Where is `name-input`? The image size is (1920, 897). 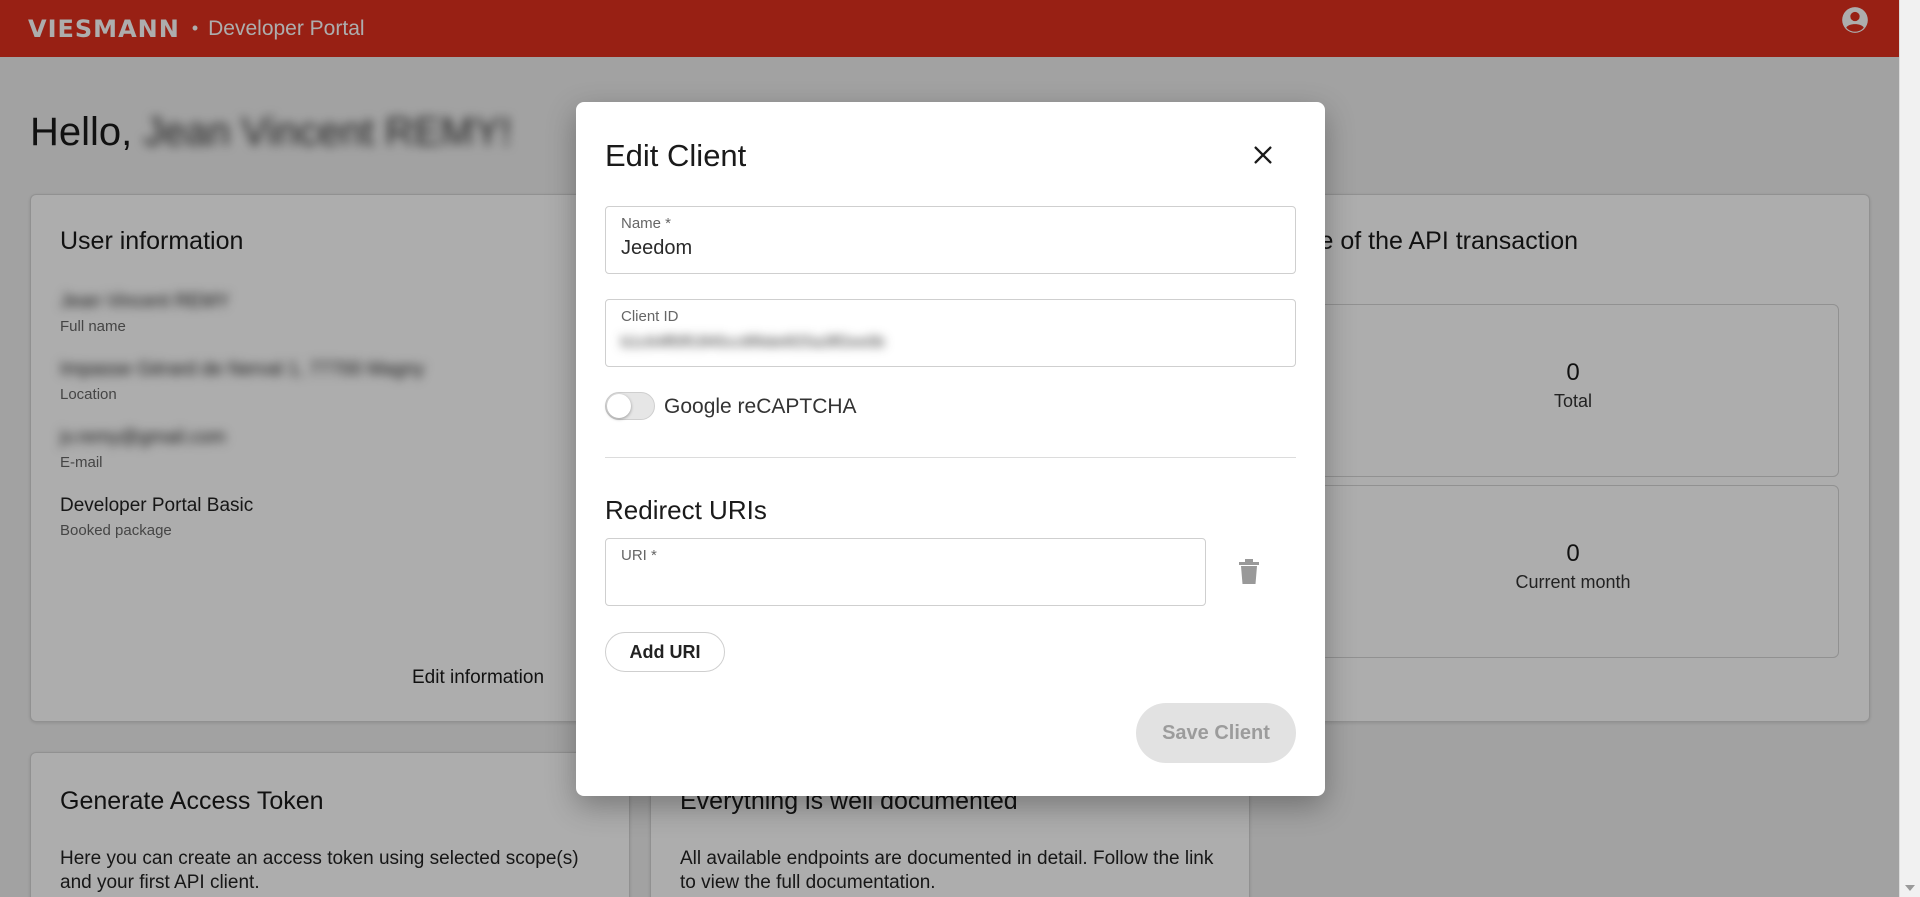 name-input is located at coordinates (931, 248).